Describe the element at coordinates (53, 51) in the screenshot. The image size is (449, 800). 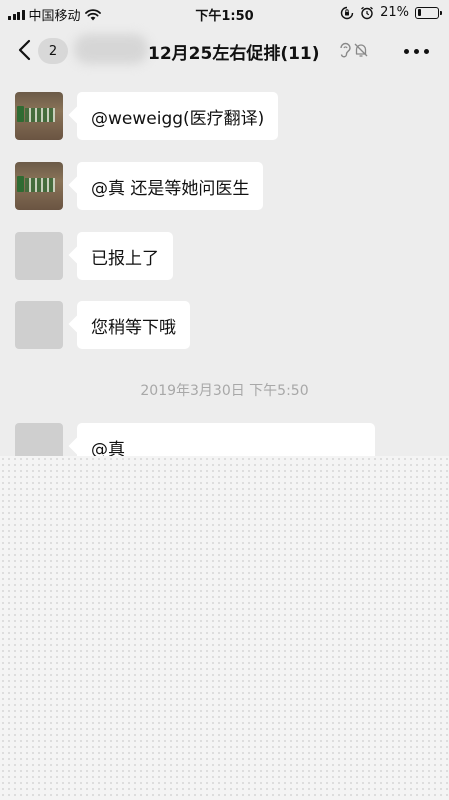
I see `unread-count-badge: 2` at that location.